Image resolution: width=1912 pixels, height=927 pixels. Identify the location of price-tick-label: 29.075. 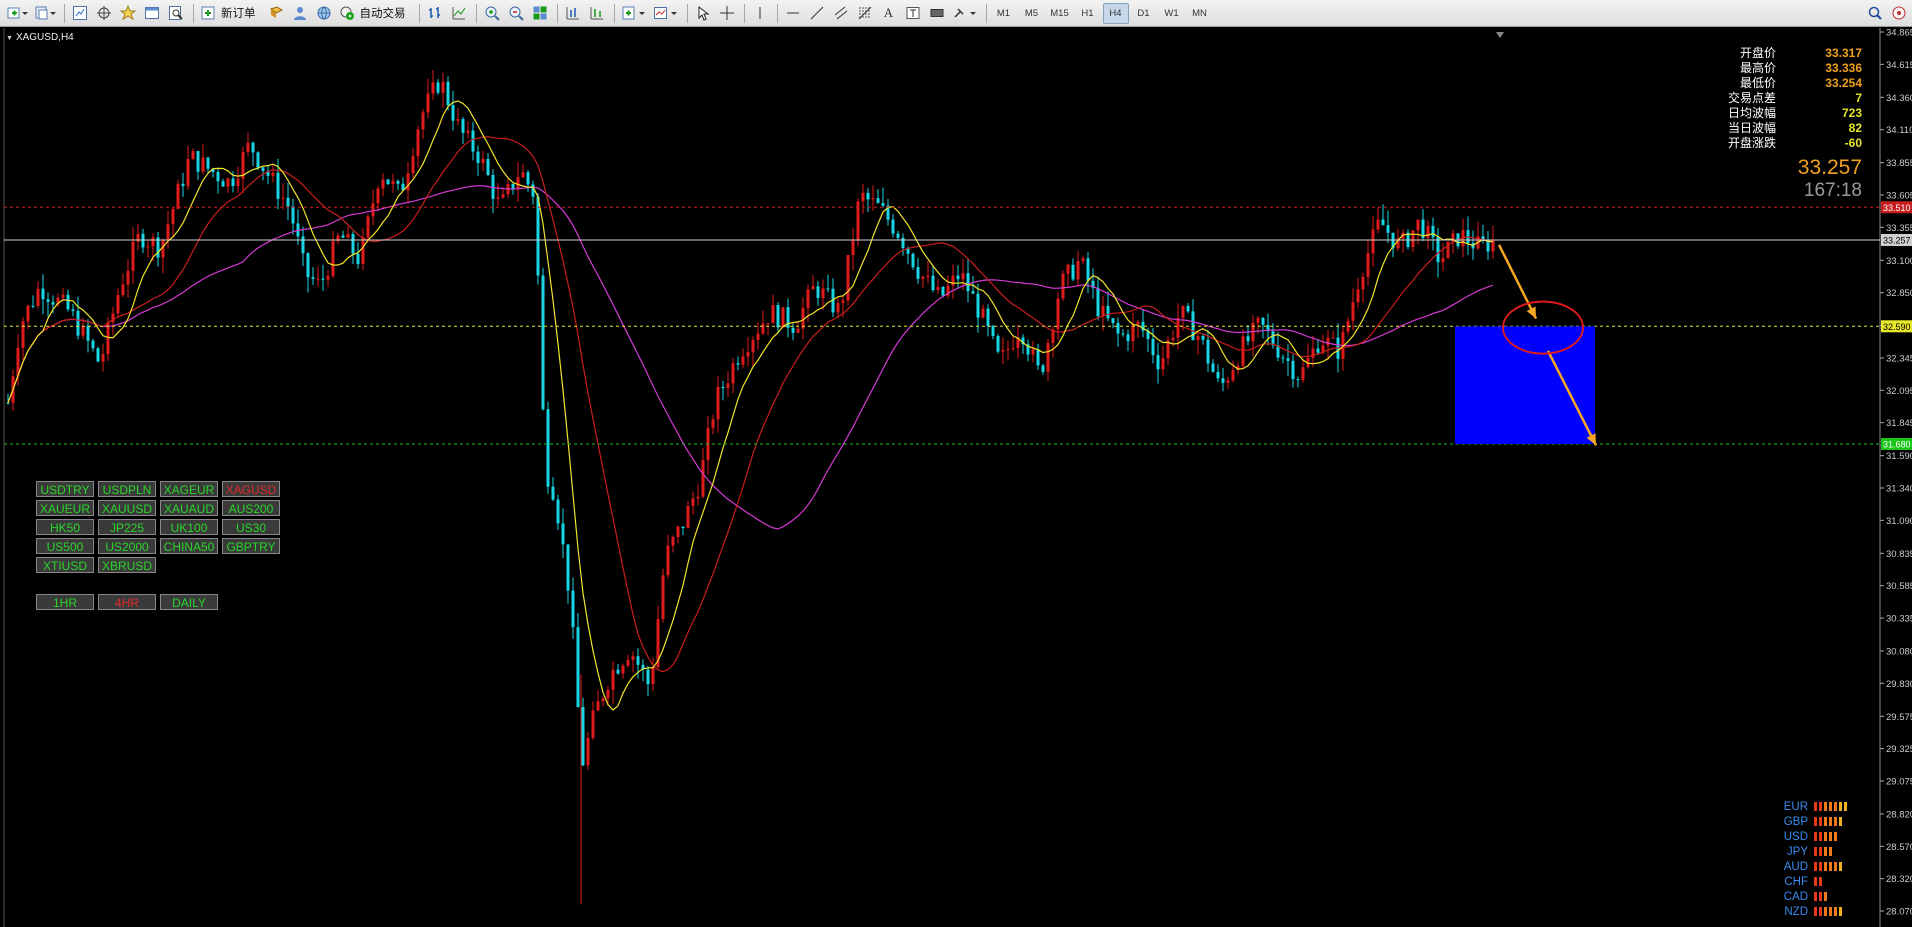
(1899, 781).